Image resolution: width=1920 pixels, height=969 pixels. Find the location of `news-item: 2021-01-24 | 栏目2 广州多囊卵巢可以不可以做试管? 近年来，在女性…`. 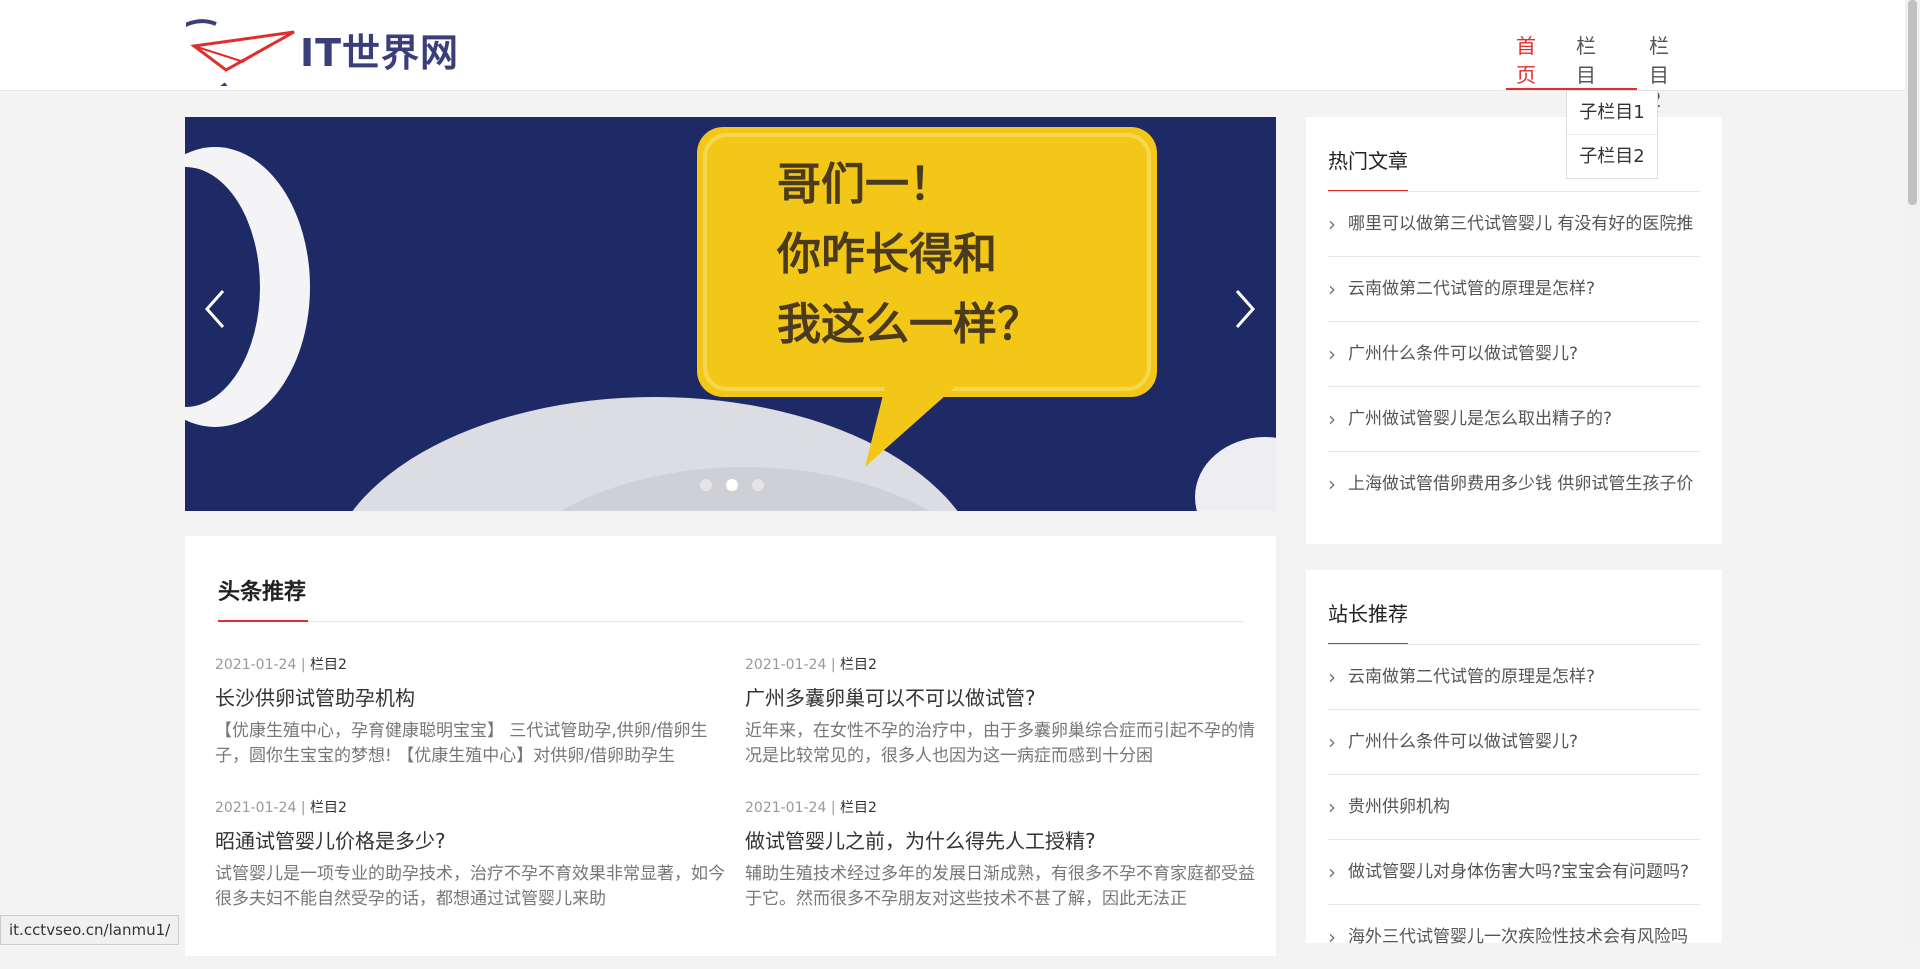

news-item: 2021-01-24 | 栏目2 广州多囊卵巢可以不可以做试管? 近年来，在女性… is located at coordinates (1000, 711).